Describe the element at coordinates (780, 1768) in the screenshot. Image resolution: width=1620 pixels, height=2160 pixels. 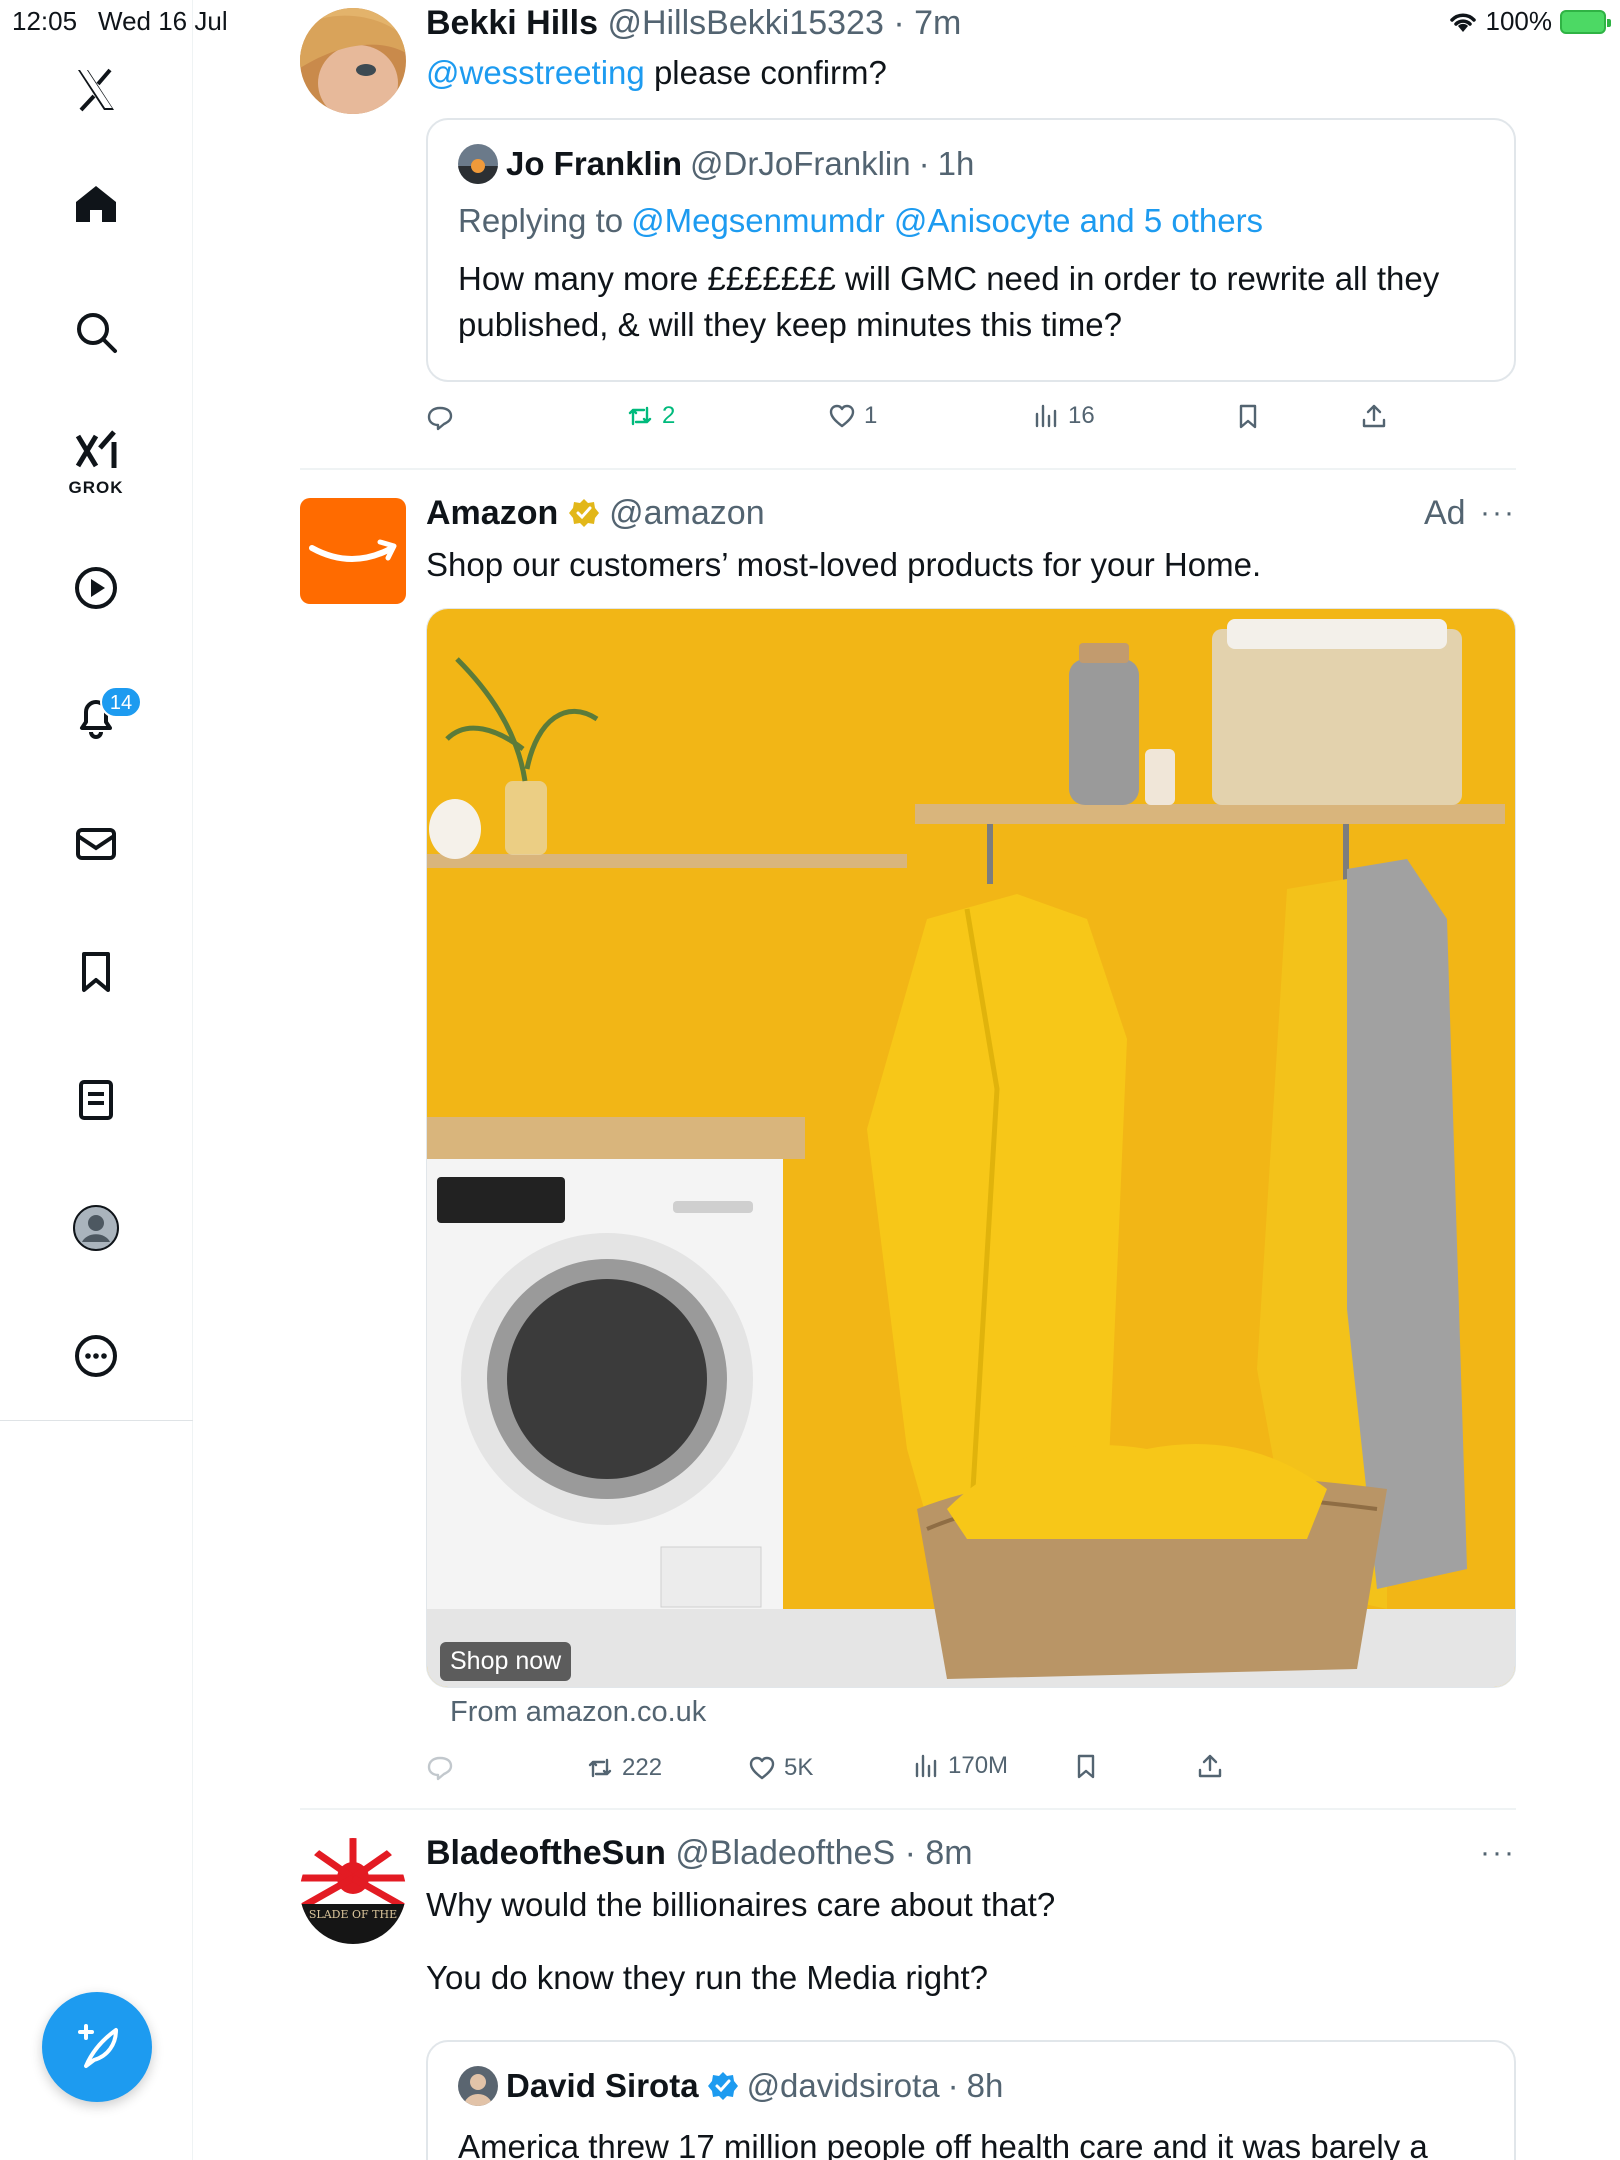
I see `like-button: 5K` at that location.